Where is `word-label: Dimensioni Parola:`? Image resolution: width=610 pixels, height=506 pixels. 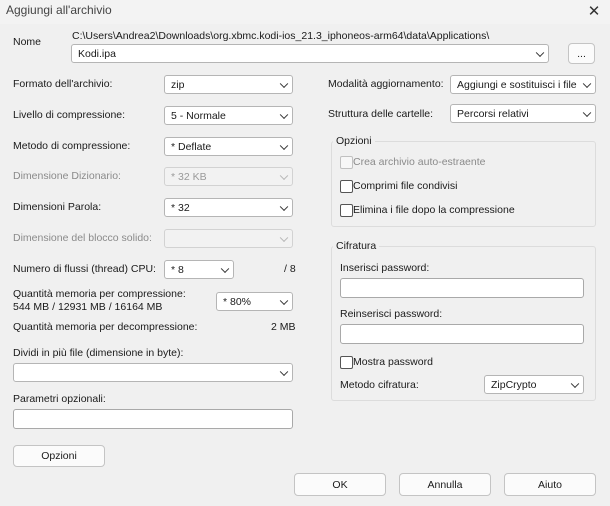
word-label: Dimensioni Parola: is located at coordinates (57, 207).